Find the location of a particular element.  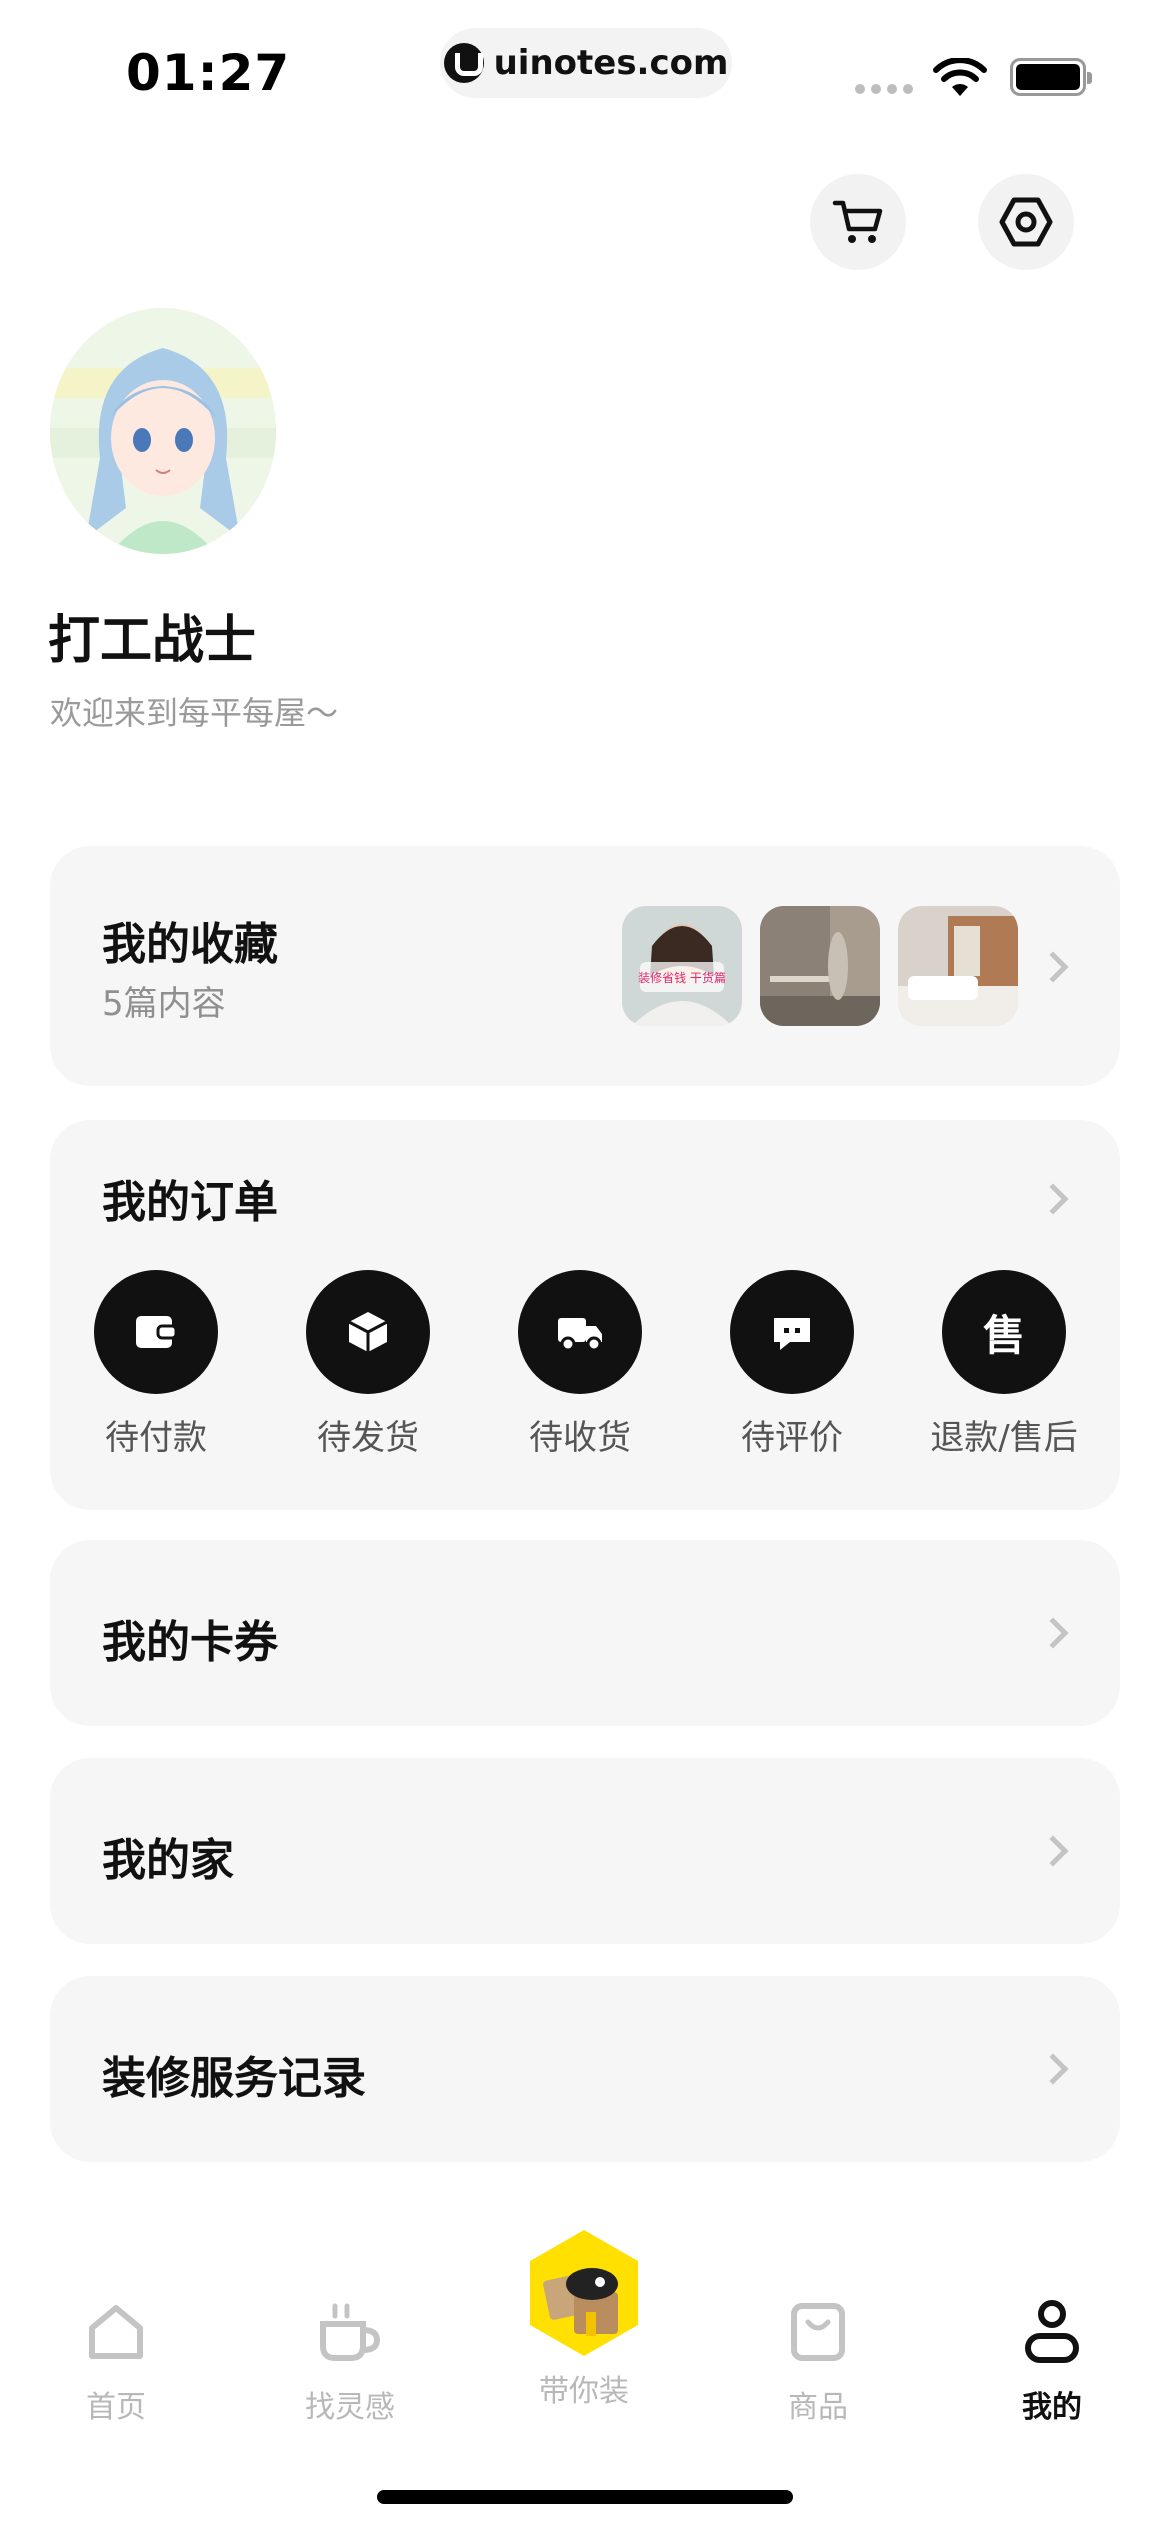

order-label: 待收货 is located at coordinates (580, 1438).